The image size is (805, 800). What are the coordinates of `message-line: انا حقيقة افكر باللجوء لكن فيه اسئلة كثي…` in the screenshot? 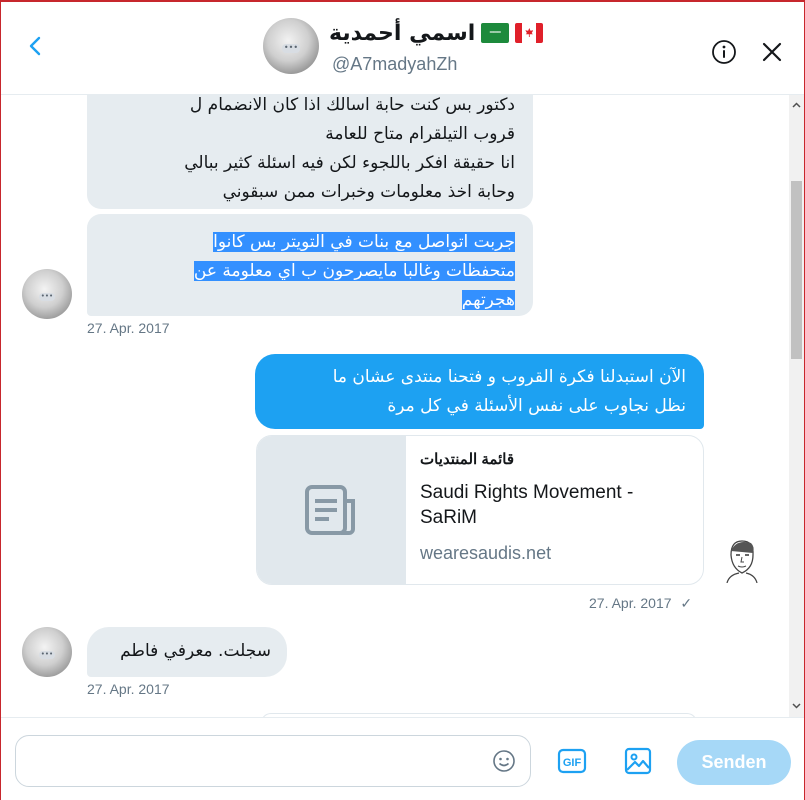 It's located at (349, 163).